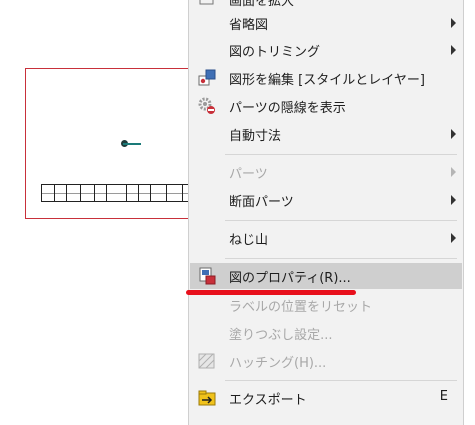 The width and height of the screenshot is (475, 425). What do you see at coordinates (268, 400) in the screenshot?
I see `menu-item-label: エクスポート` at bounding box center [268, 400].